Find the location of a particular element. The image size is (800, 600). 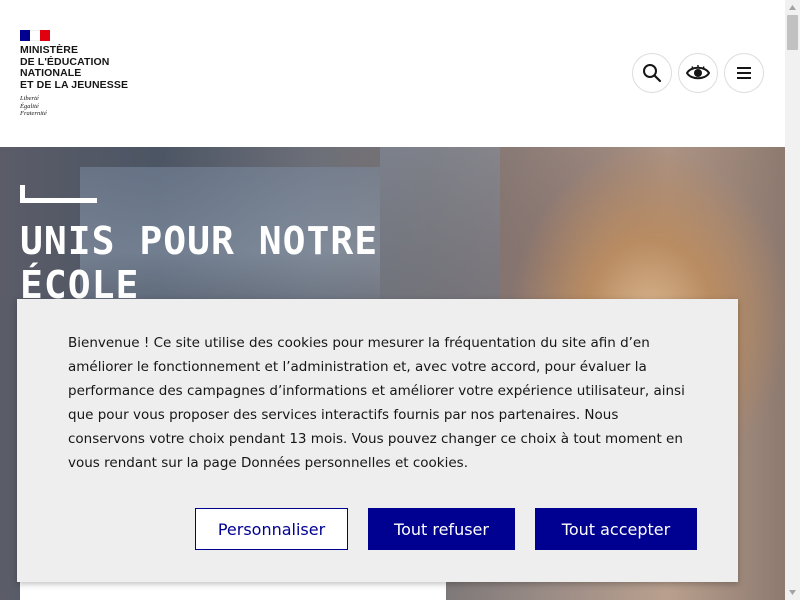

ministry-line: ET DE LA JEUNESSE is located at coordinates (74, 84).